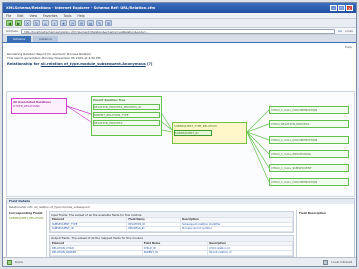 This screenshot has width=359, height=269. Describe the element at coordinates (68, 16) in the screenshot. I see `menu-tools: Tools` at that location.